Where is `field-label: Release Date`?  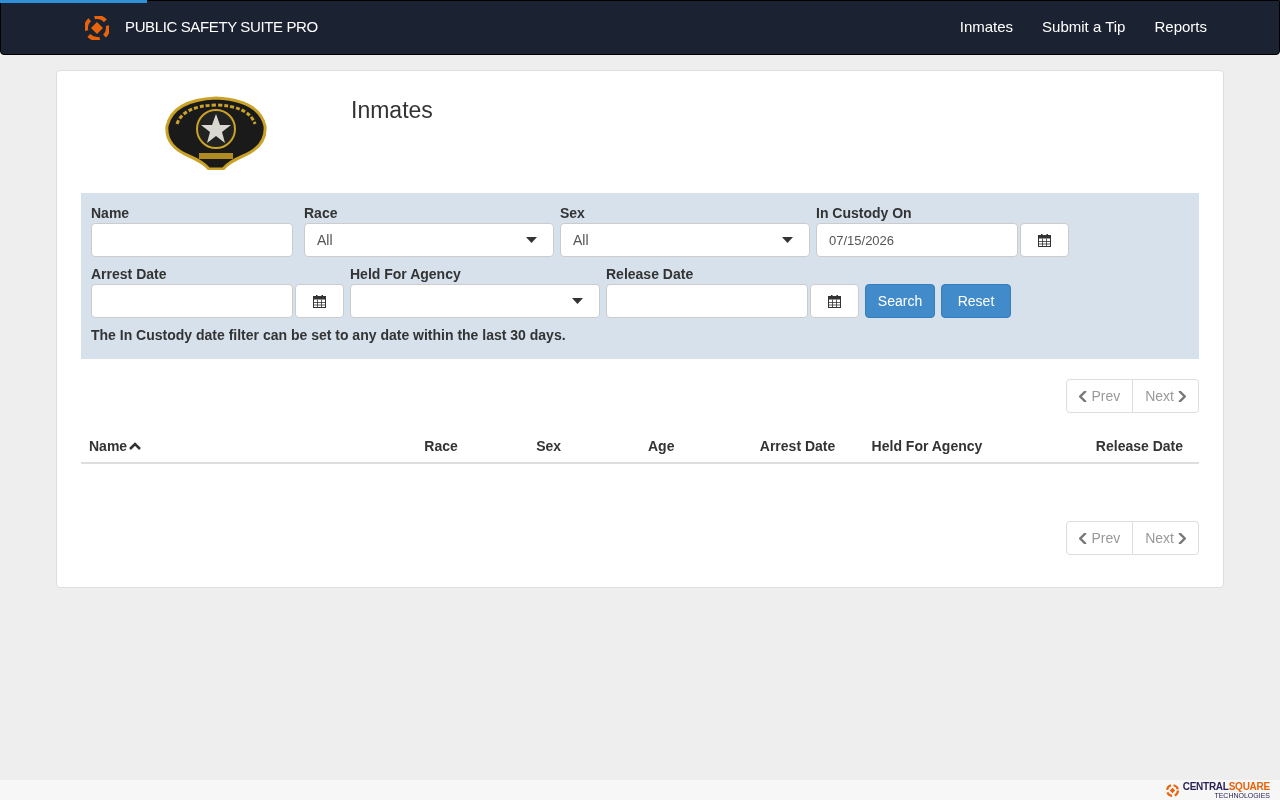
field-label: Release Date is located at coordinates (650, 274).